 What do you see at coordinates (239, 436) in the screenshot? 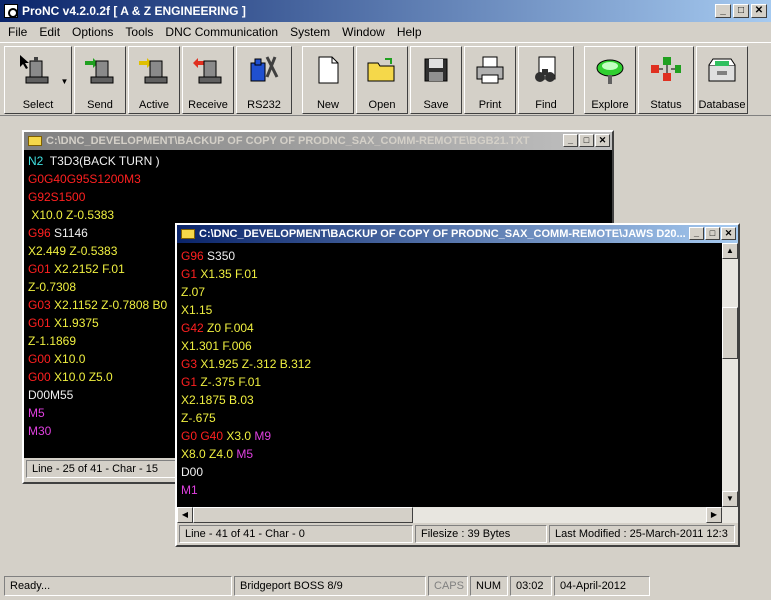
I see `code-token: X3.0` at bounding box center [239, 436].